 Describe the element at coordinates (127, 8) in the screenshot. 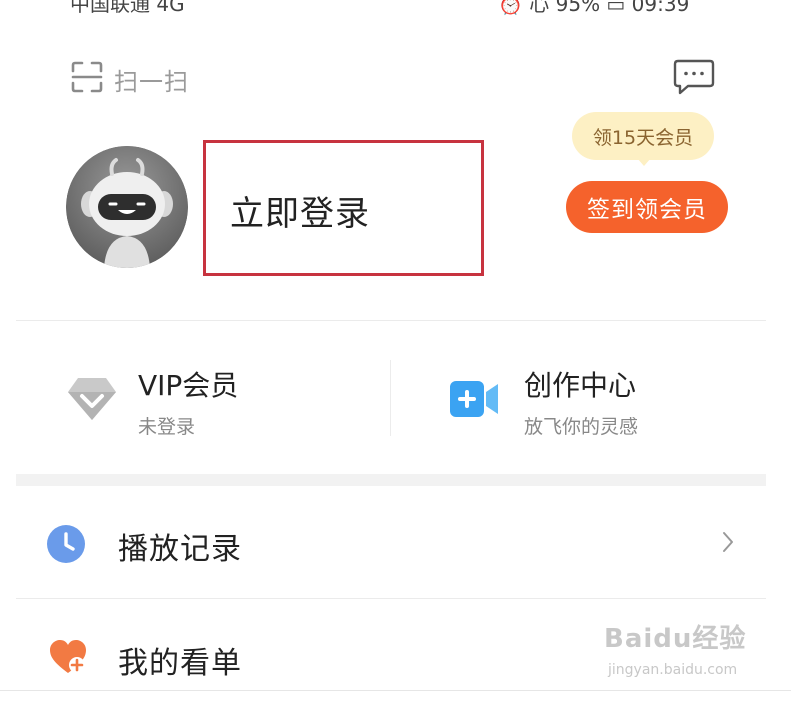

I see `status-carrier: 中国联通 4G` at that location.